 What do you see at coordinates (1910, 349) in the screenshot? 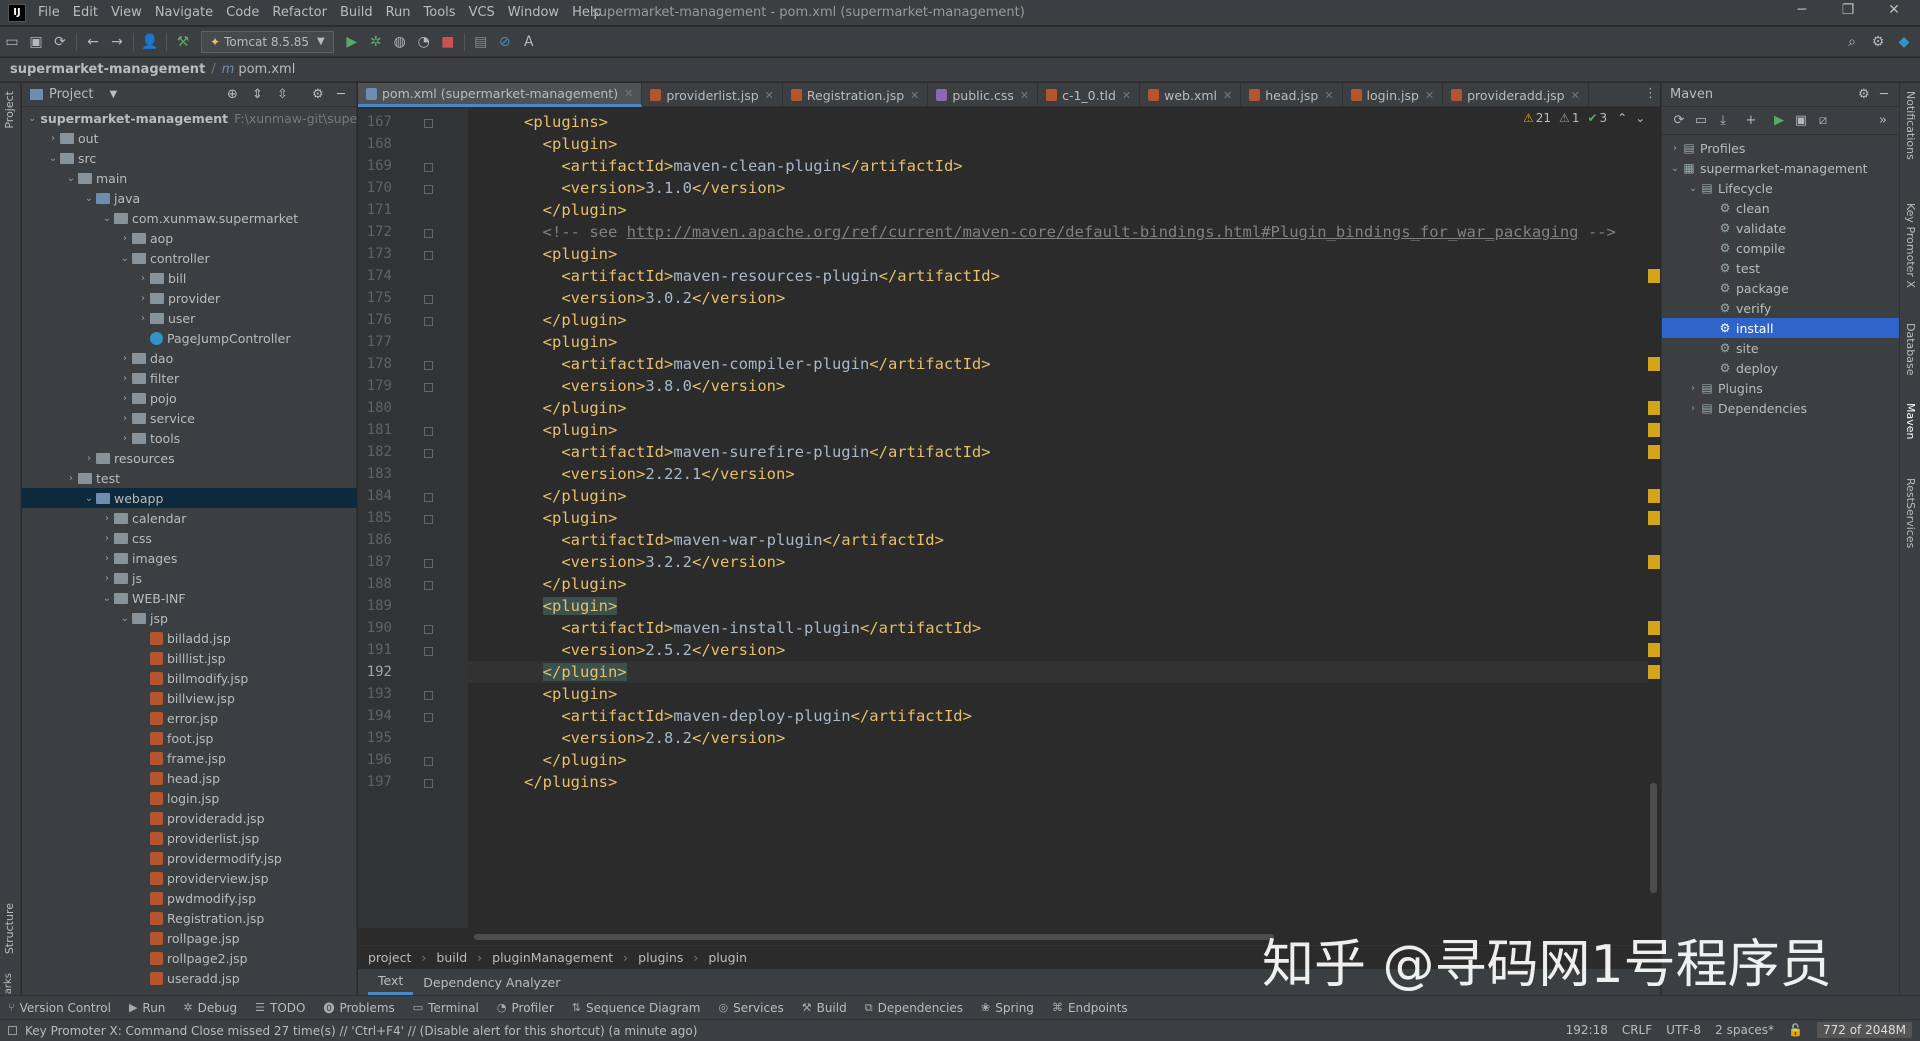
I see `database-tool-button: Database` at bounding box center [1910, 349].